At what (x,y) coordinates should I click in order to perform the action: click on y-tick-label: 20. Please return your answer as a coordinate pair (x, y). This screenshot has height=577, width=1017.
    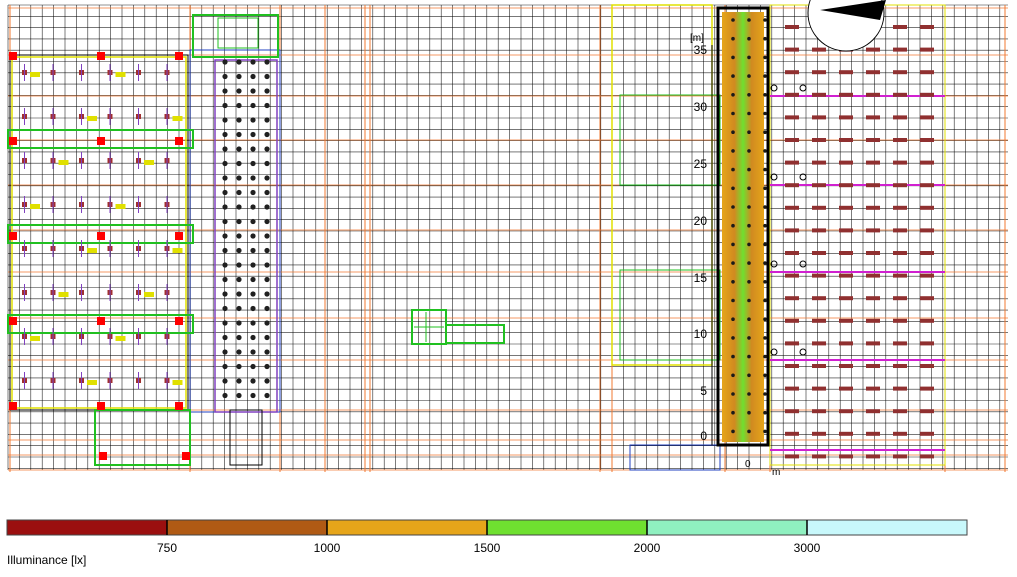
    Looking at the image, I should click on (701, 221).